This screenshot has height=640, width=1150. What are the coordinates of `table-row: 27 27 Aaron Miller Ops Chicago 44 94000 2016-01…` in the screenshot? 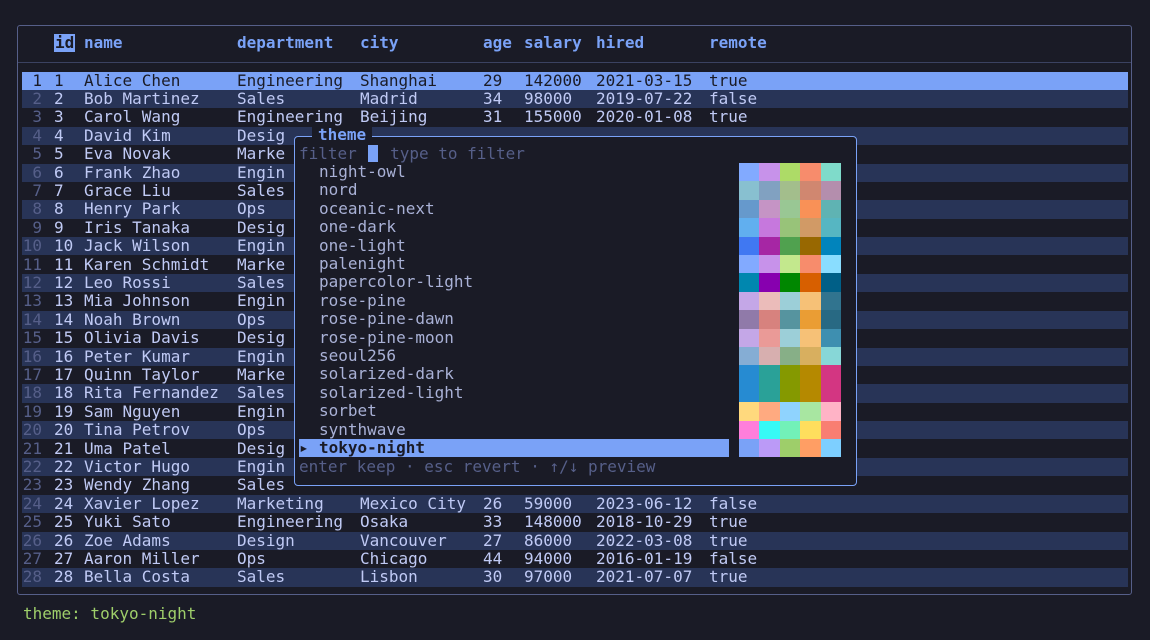 It's located at (575, 558).